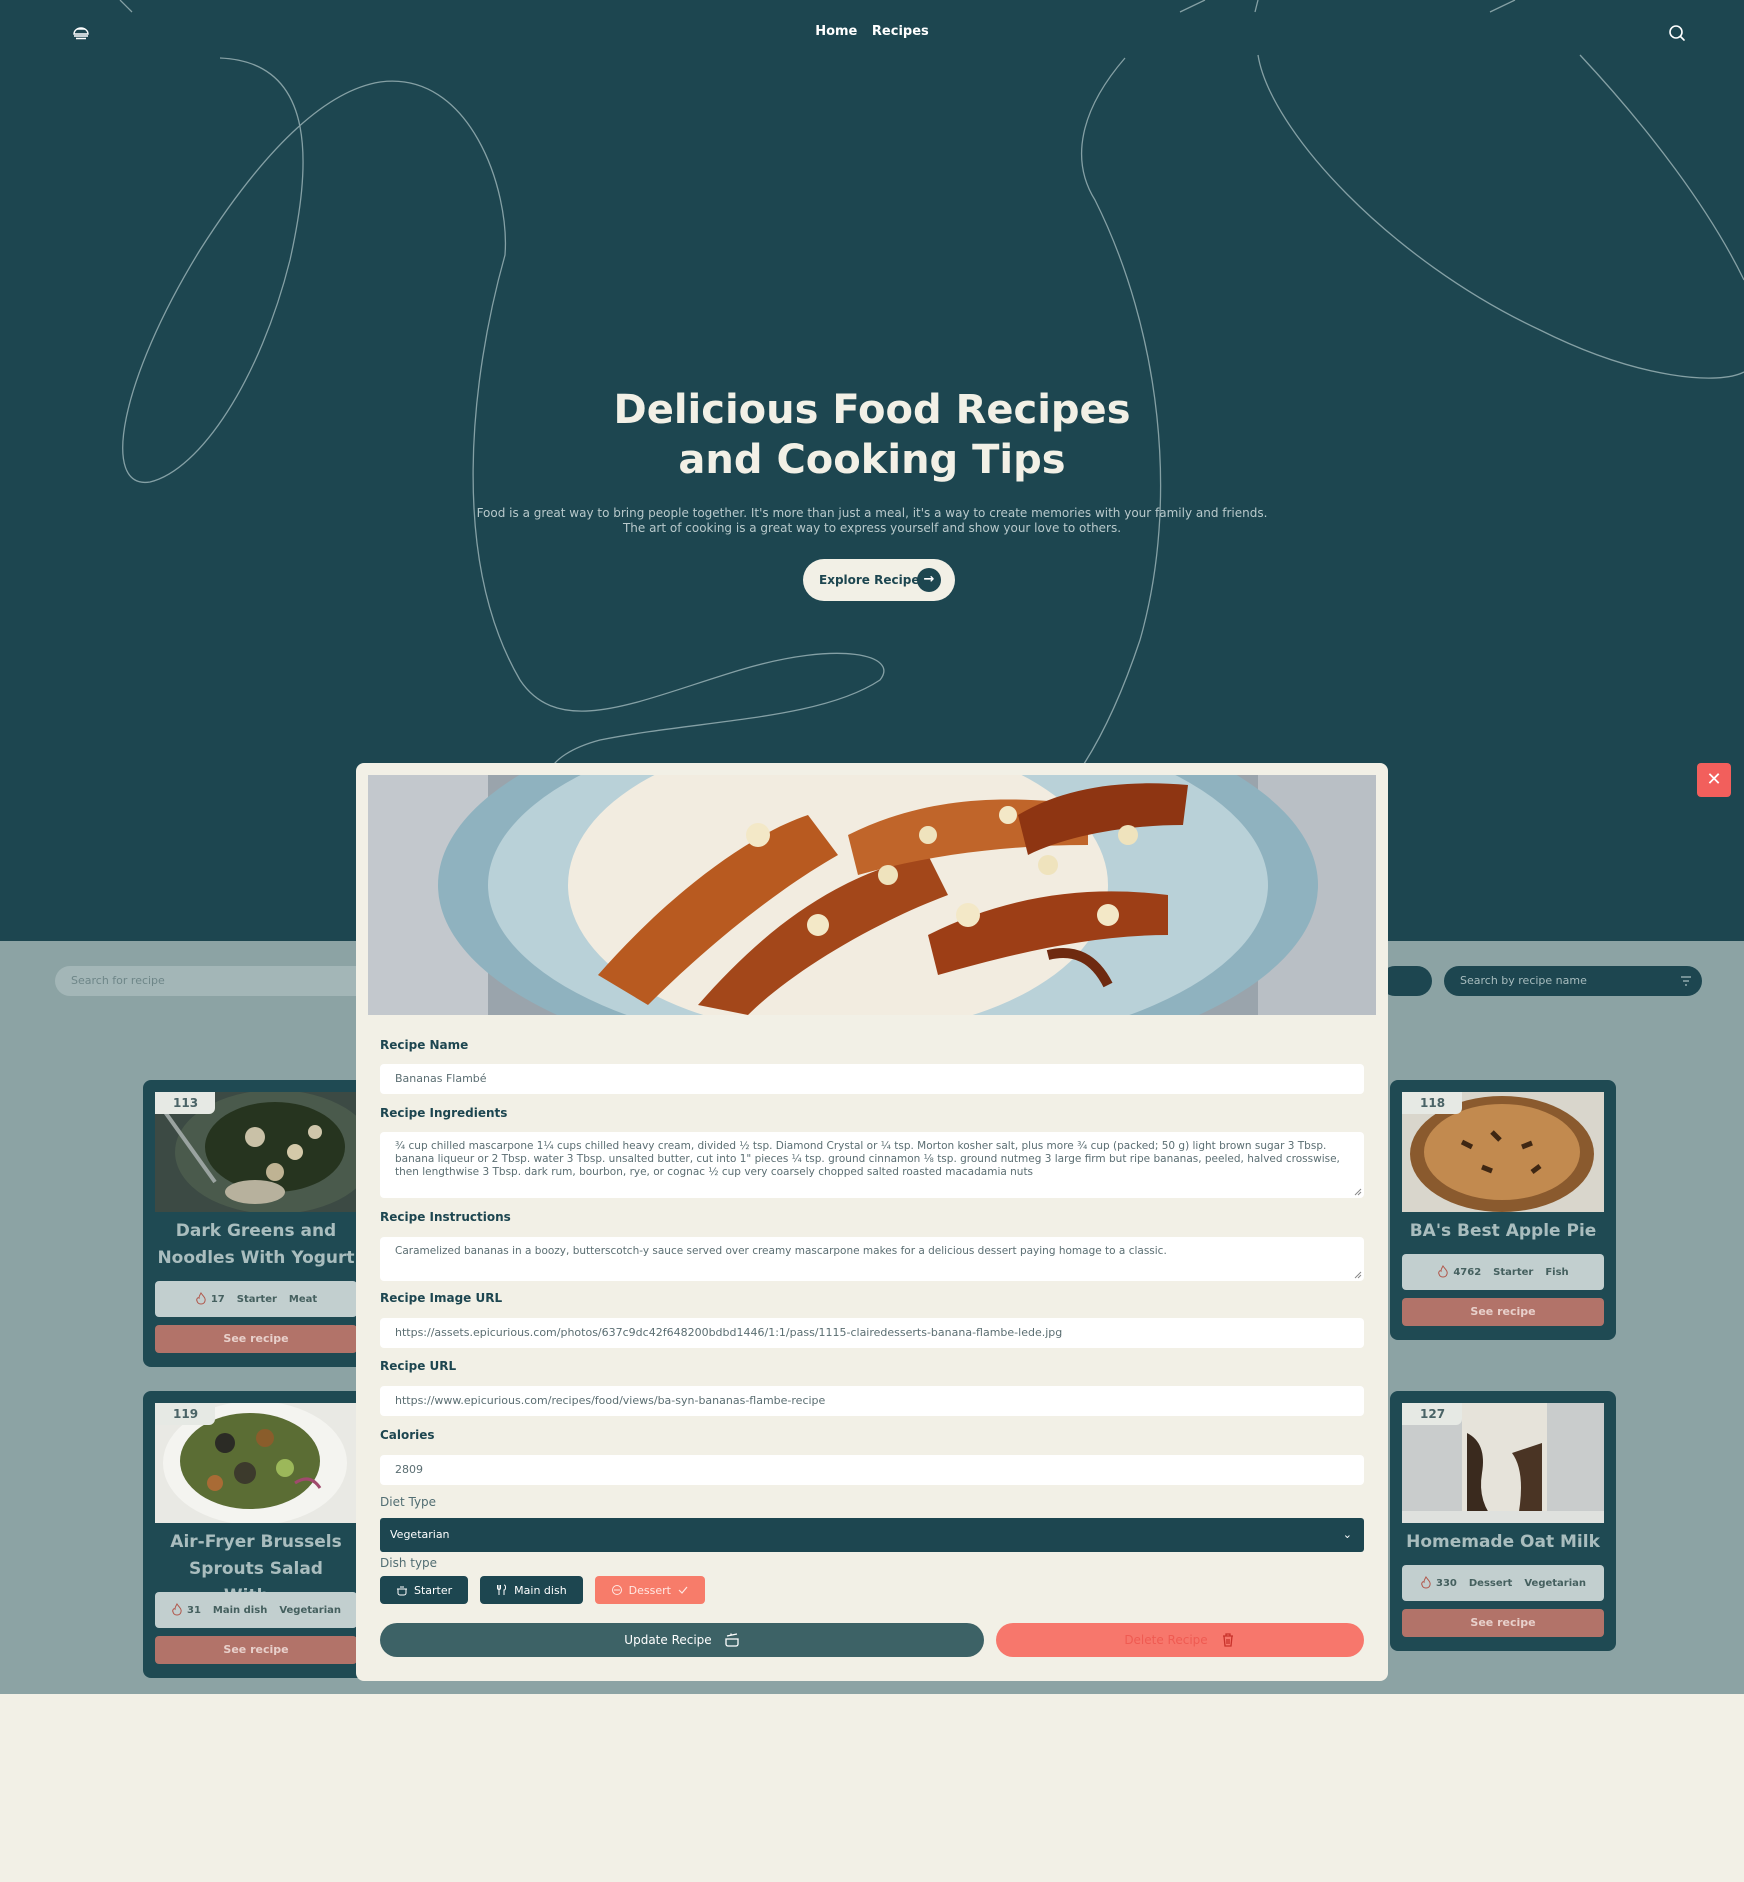 This screenshot has height=1882, width=1744. What do you see at coordinates (836, 31) in the screenshot?
I see `nav-home-link: Home` at bounding box center [836, 31].